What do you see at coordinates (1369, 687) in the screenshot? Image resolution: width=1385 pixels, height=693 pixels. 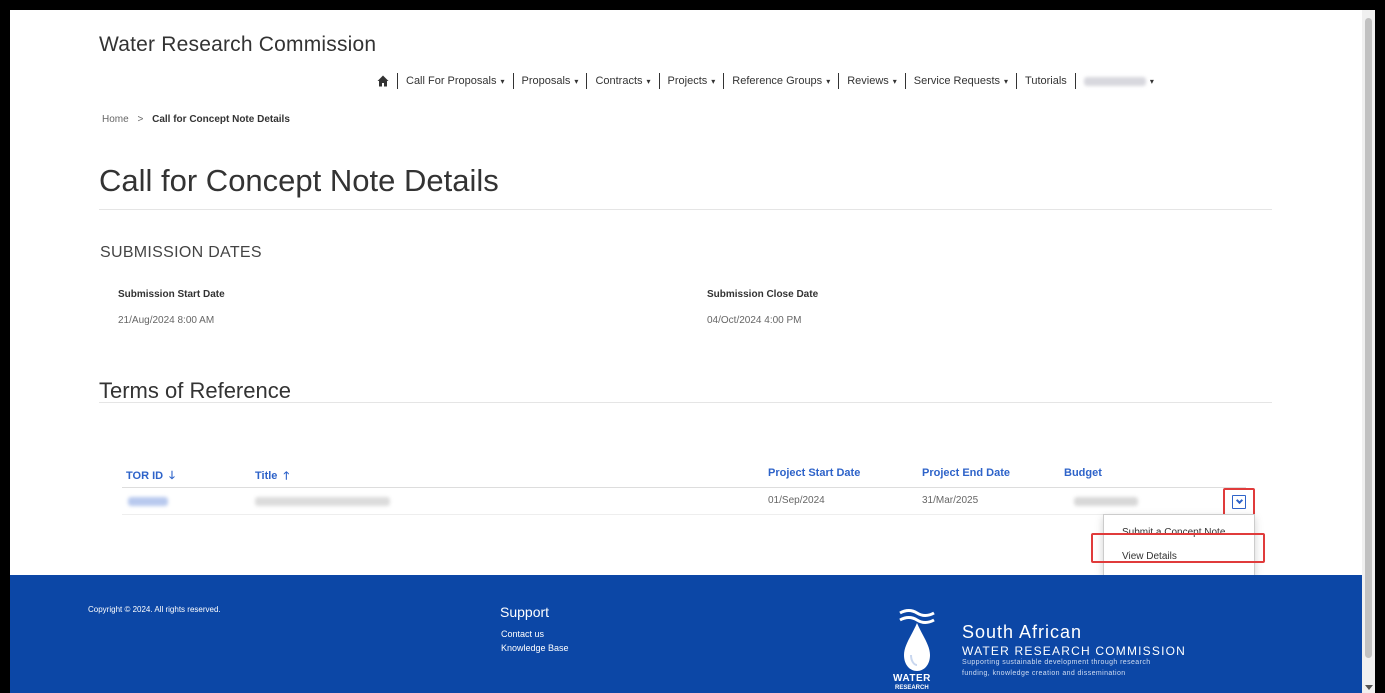 I see `scroll-down-icon` at bounding box center [1369, 687].